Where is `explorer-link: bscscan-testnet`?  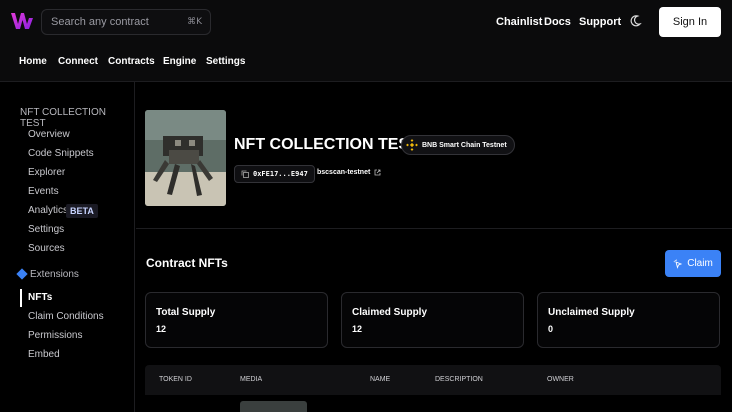 explorer-link: bscscan-testnet is located at coordinates (349, 172).